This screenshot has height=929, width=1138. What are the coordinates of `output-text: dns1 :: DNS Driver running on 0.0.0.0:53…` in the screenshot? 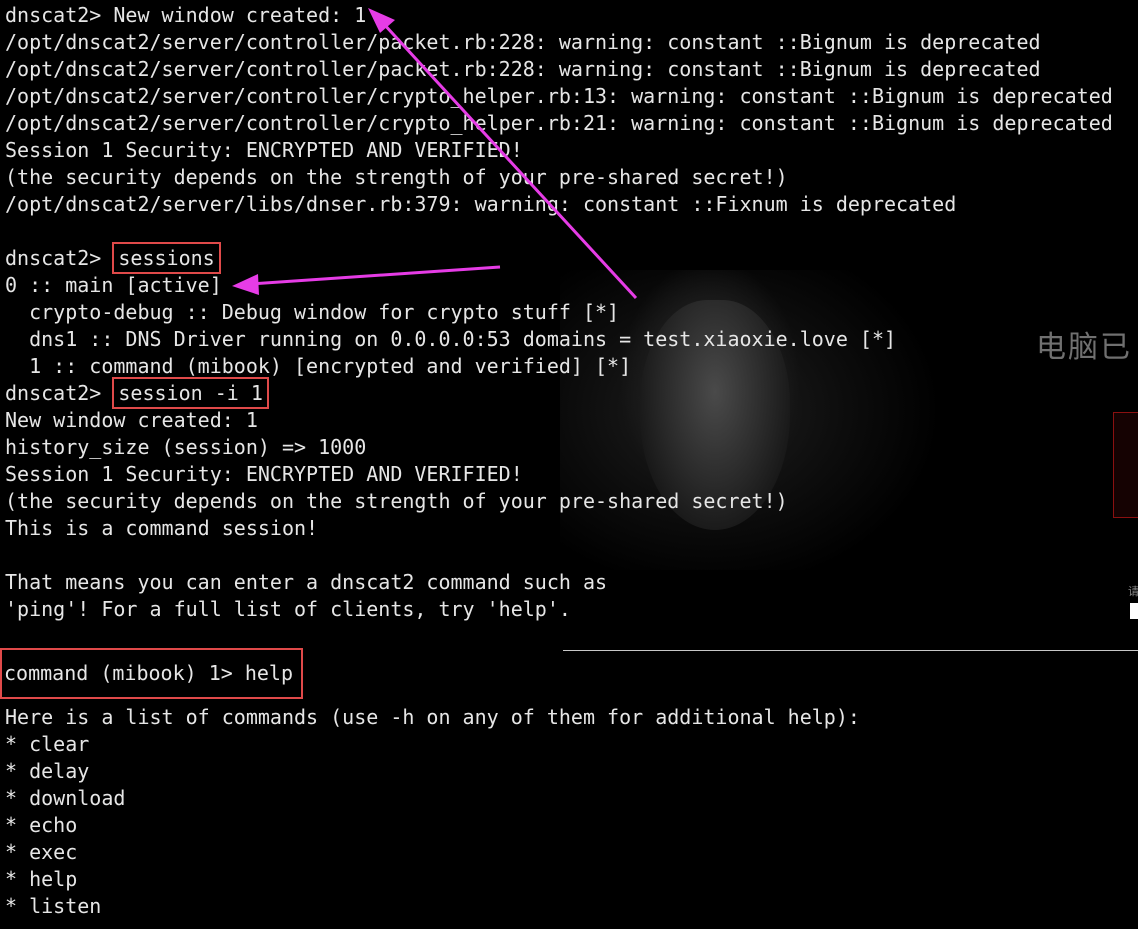 It's located at (451, 339).